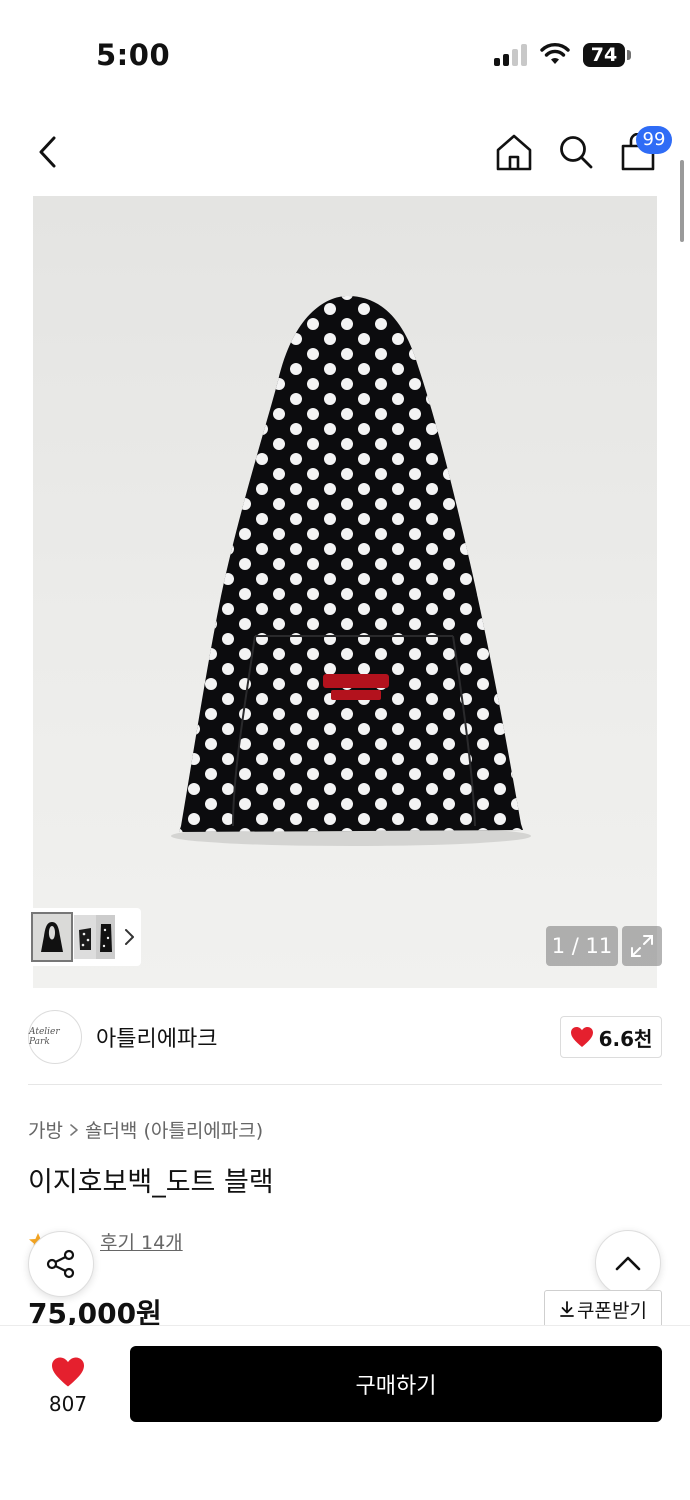 This screenshot has width=690, height=1500. I want to click on battery-tip, so click(629, 55).